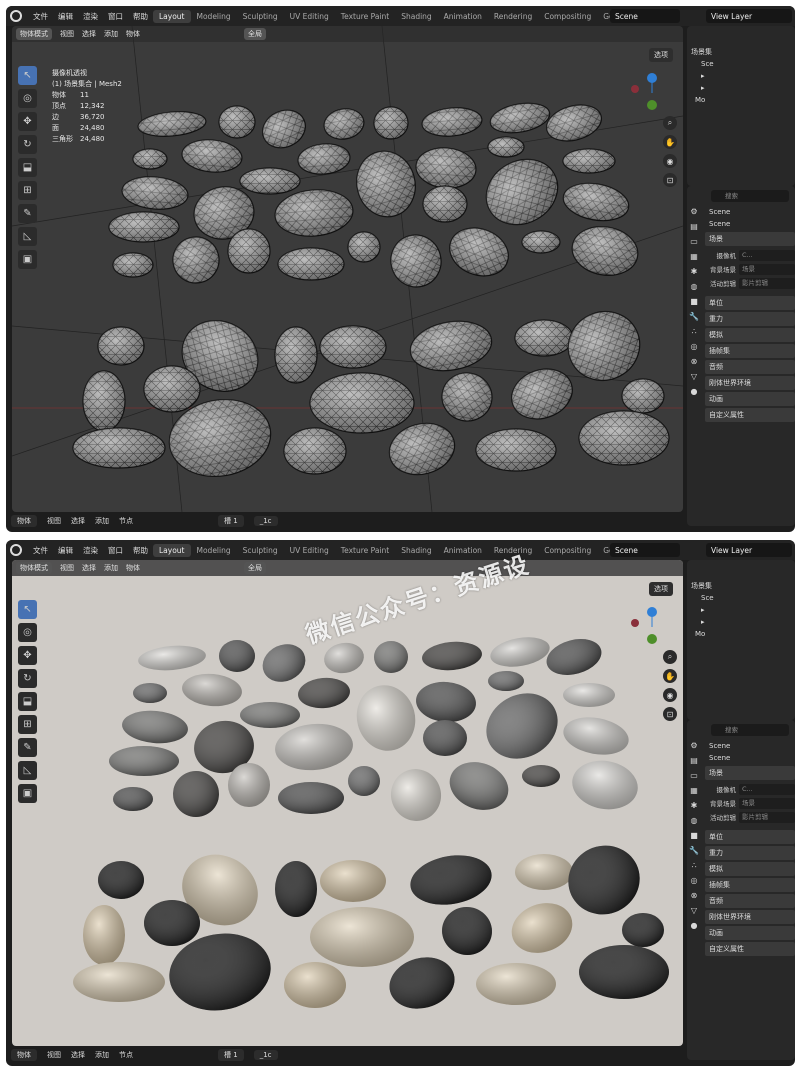 Image resolution: width=800 pixels, height=1066 pixels. Describe the element at coordinates (27, 190) in the screenshot. I see `transform-tool-icon: ⊞` at that location.